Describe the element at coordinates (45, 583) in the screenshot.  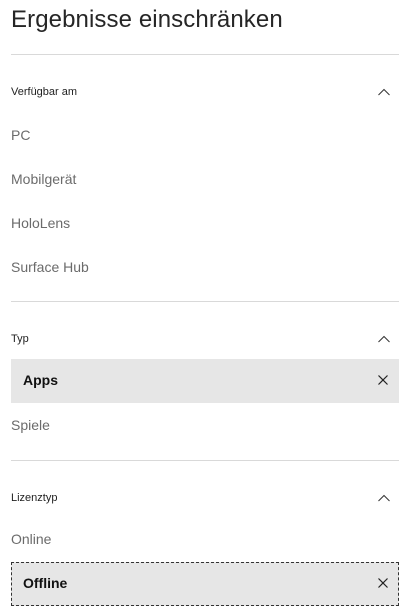
I see `option-label: Offline` at that location.